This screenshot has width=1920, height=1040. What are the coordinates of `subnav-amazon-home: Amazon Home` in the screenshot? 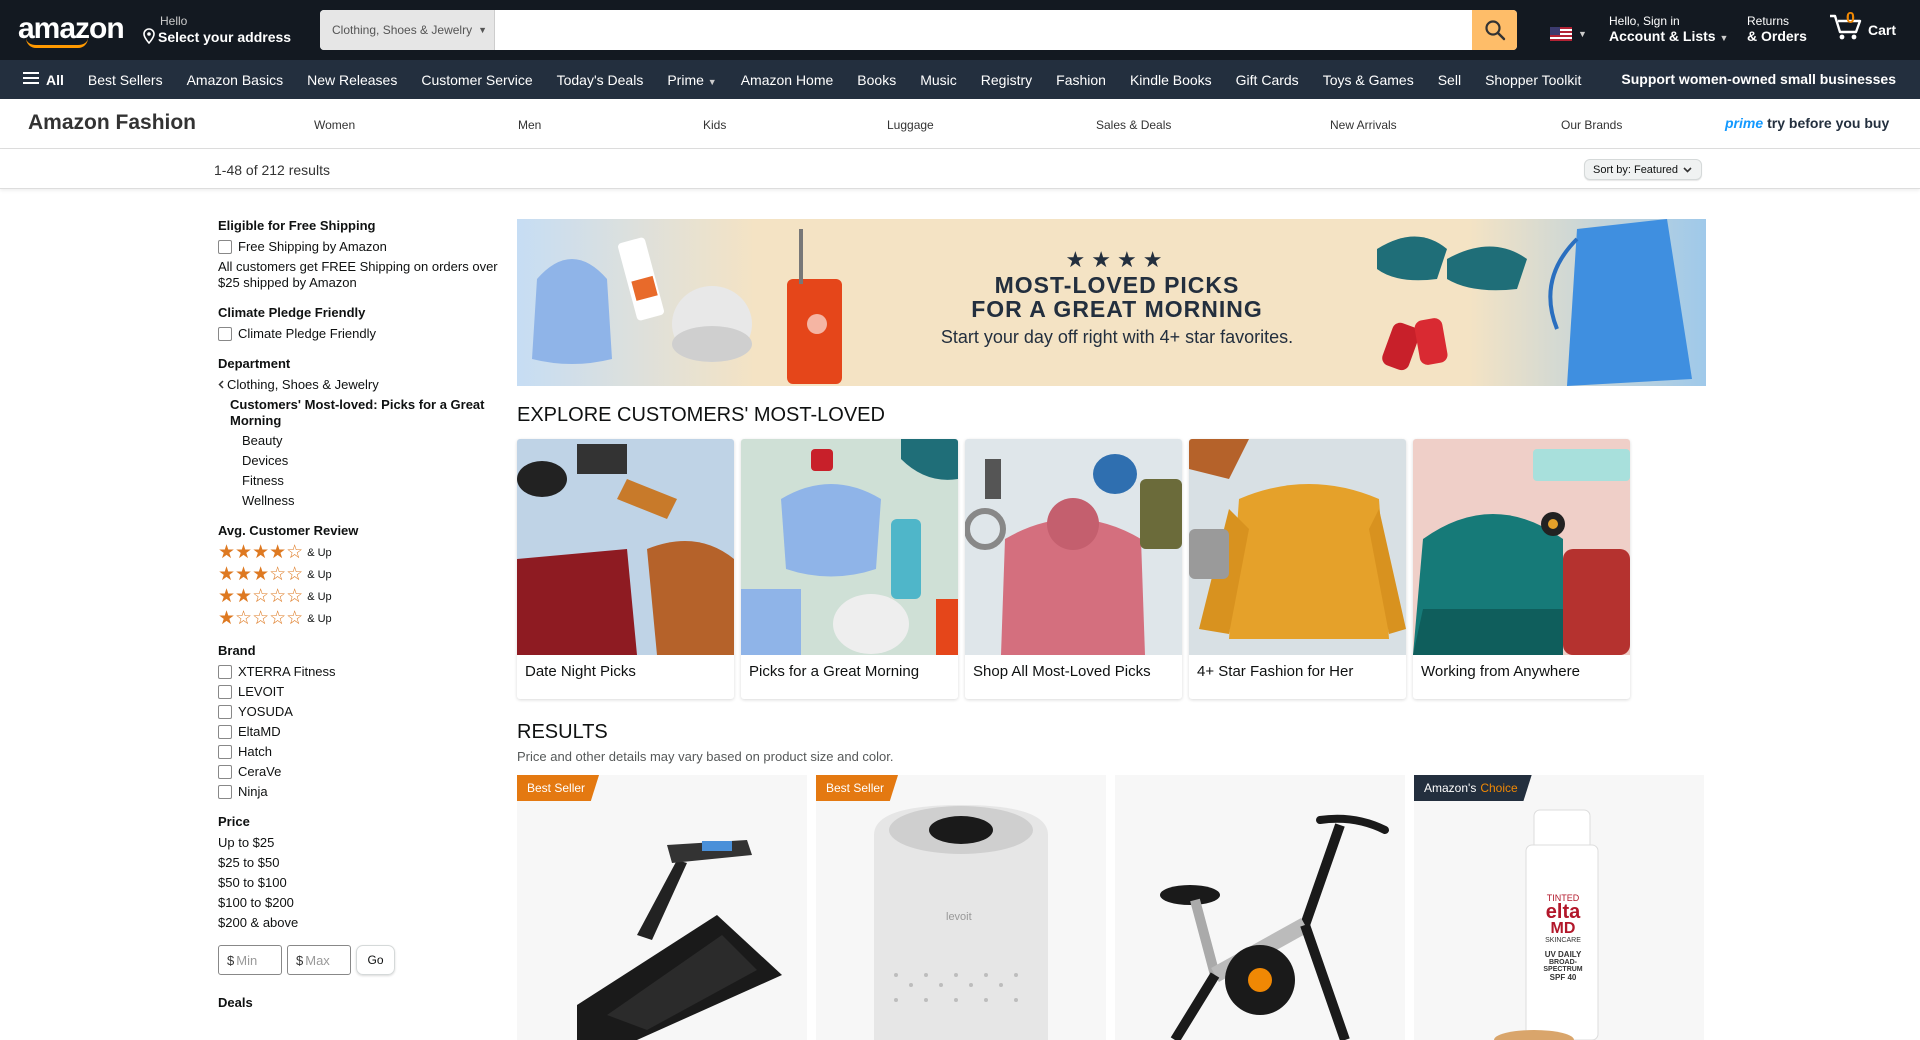 It's located at (787, 80).